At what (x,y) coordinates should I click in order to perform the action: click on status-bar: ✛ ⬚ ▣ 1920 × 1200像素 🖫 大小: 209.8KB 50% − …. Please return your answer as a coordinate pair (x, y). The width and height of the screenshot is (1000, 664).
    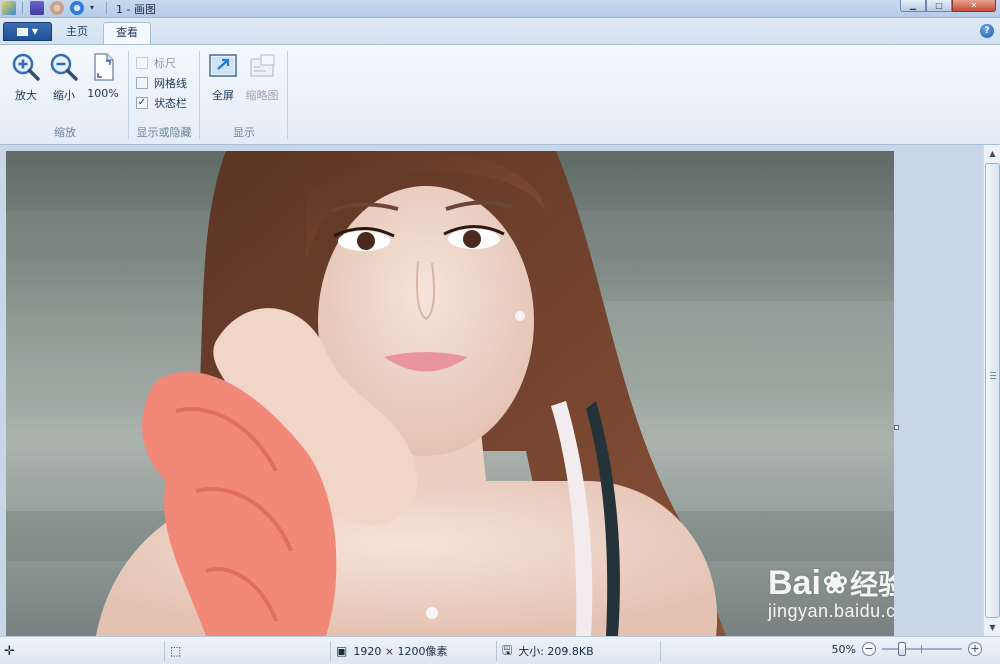
    Looking at the image, I should click on (500, 650).